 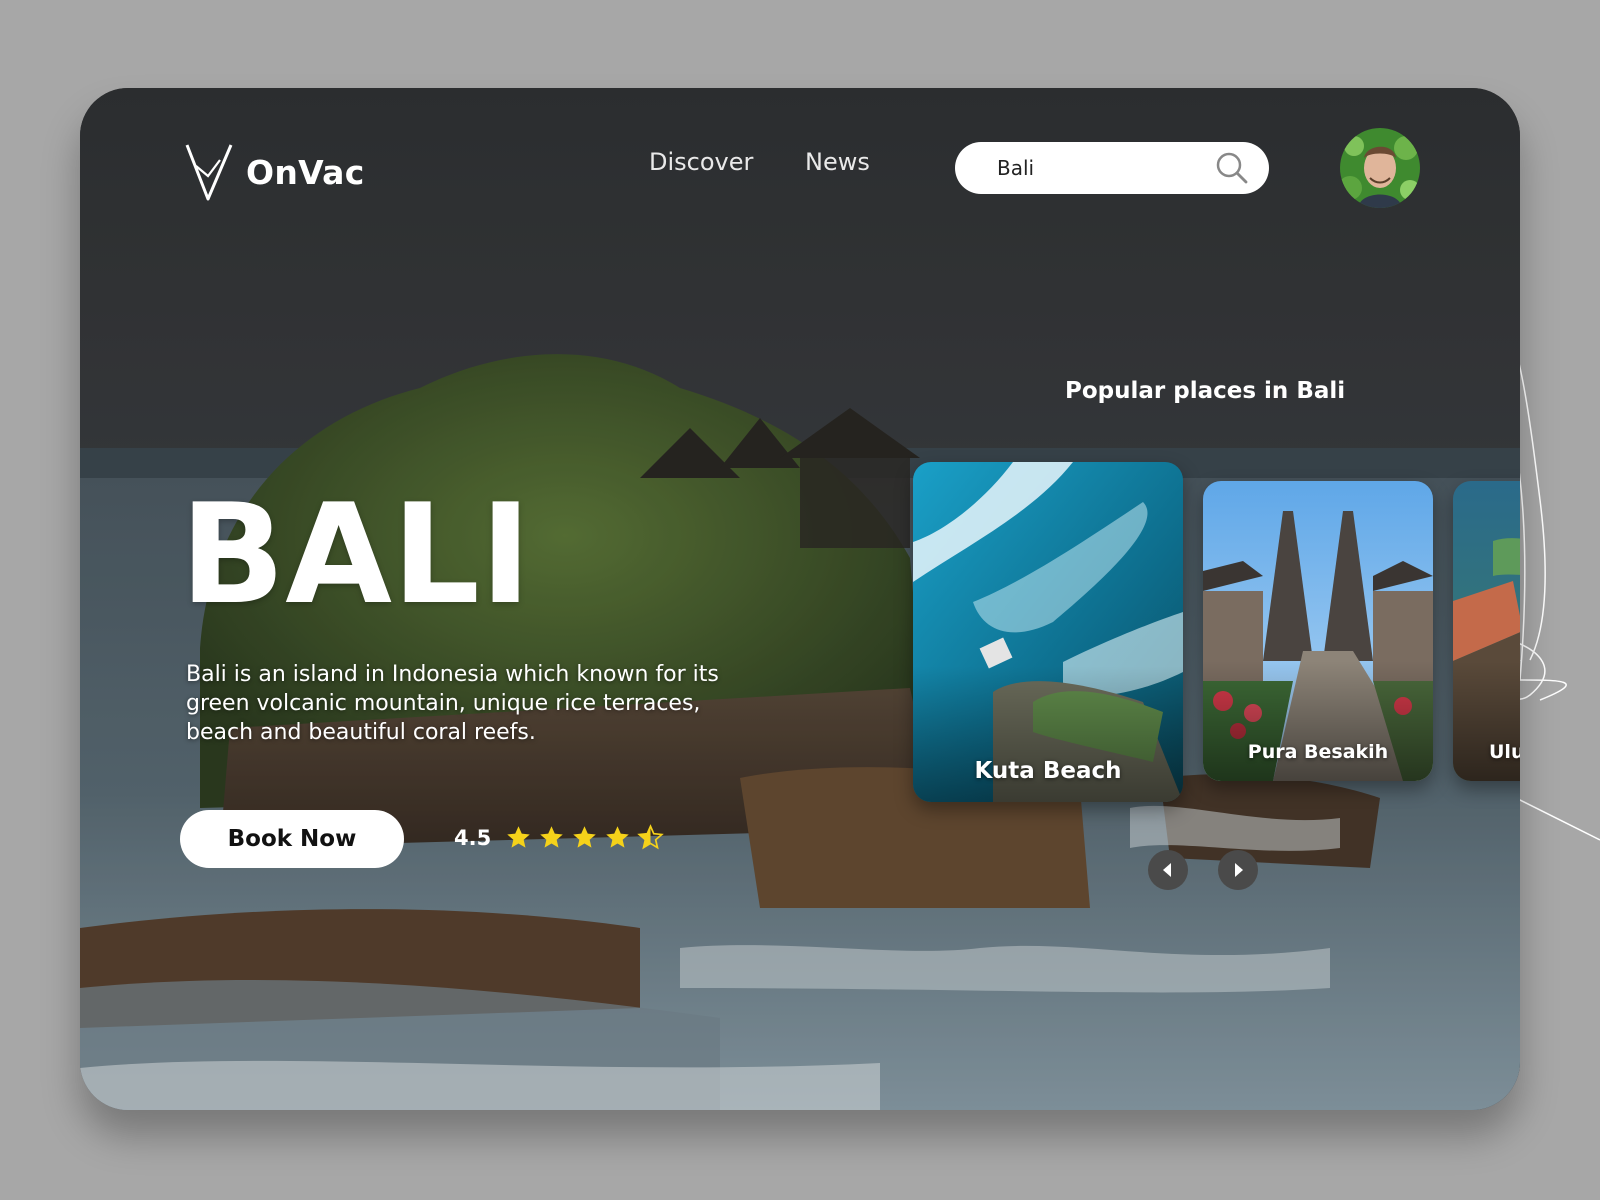 I want to click on user-avatar, so click(x=1380, y=168).